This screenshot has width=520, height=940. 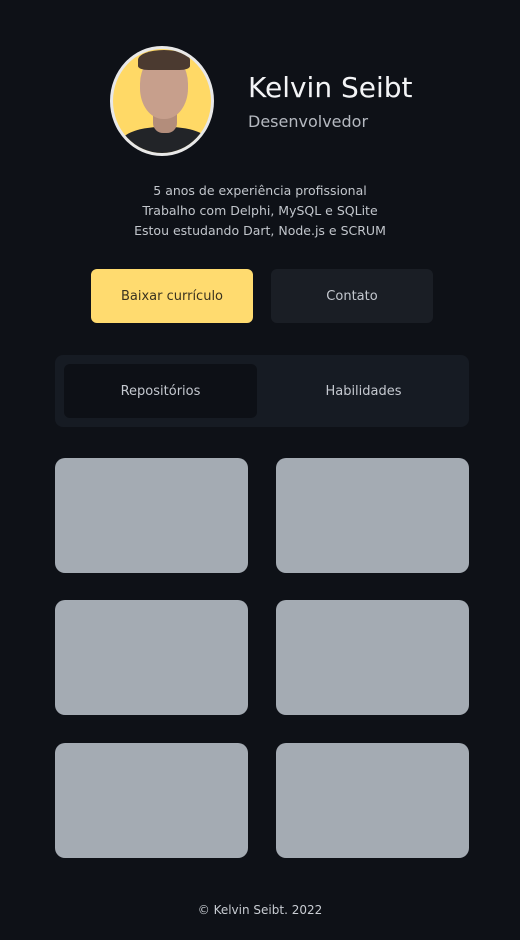 What do you see at coordinates (330, 87) in the screenshot?
I see `profile-name: Kelvin Seibt` at bounding box center [330, 87].